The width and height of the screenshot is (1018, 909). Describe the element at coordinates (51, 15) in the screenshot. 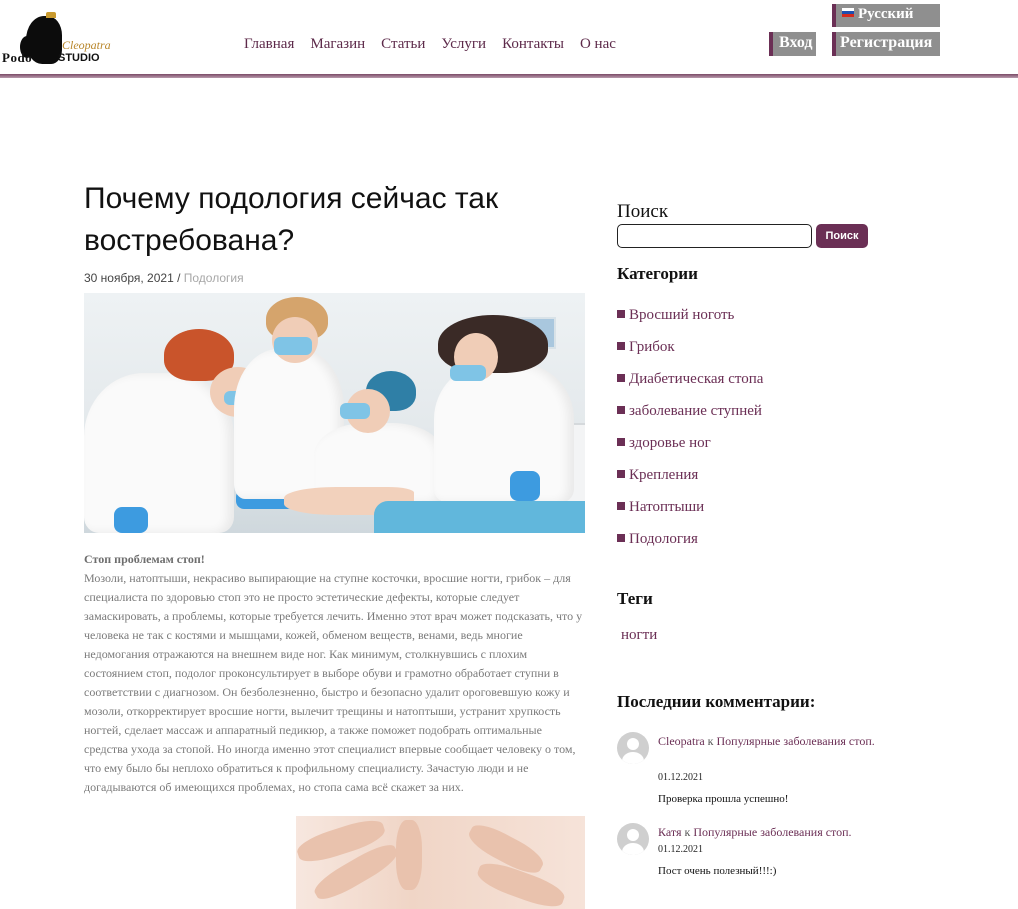

I see `crown-icon` at that location.